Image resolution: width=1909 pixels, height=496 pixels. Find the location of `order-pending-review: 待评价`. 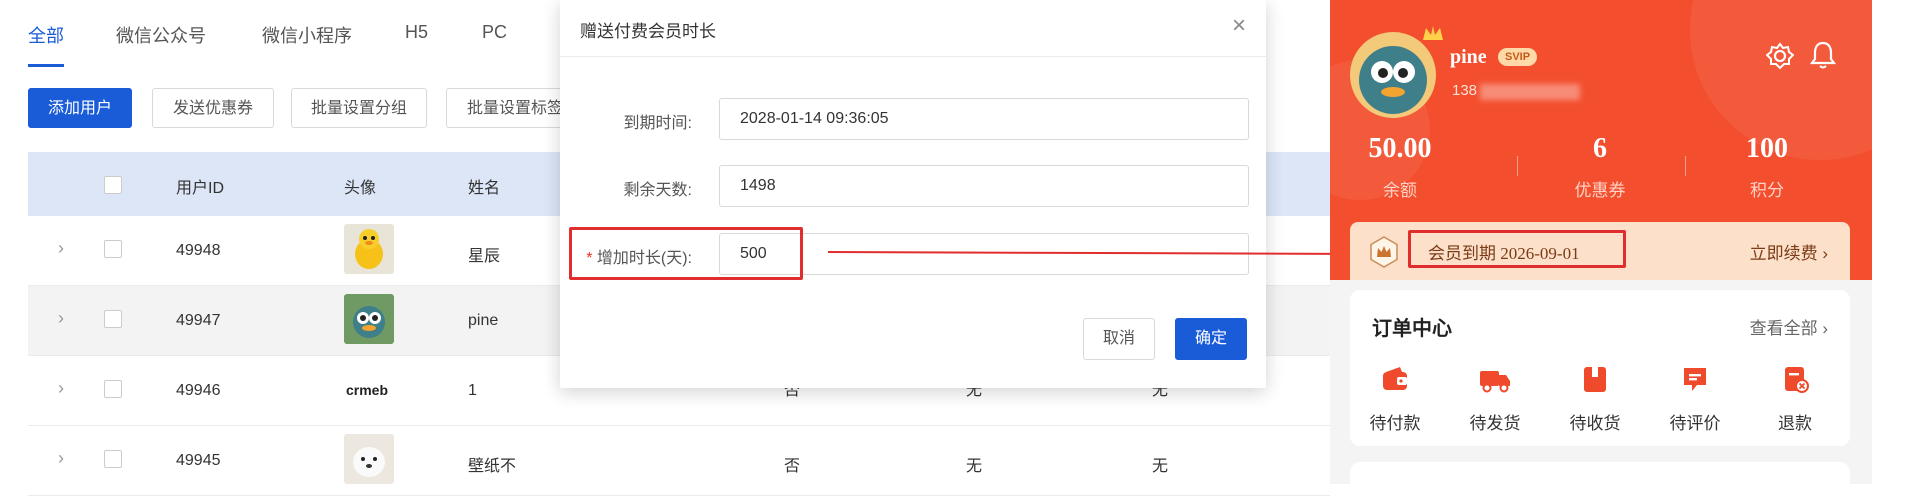

order-pending-review: 待评价 is located at coordinates (1695, 399).